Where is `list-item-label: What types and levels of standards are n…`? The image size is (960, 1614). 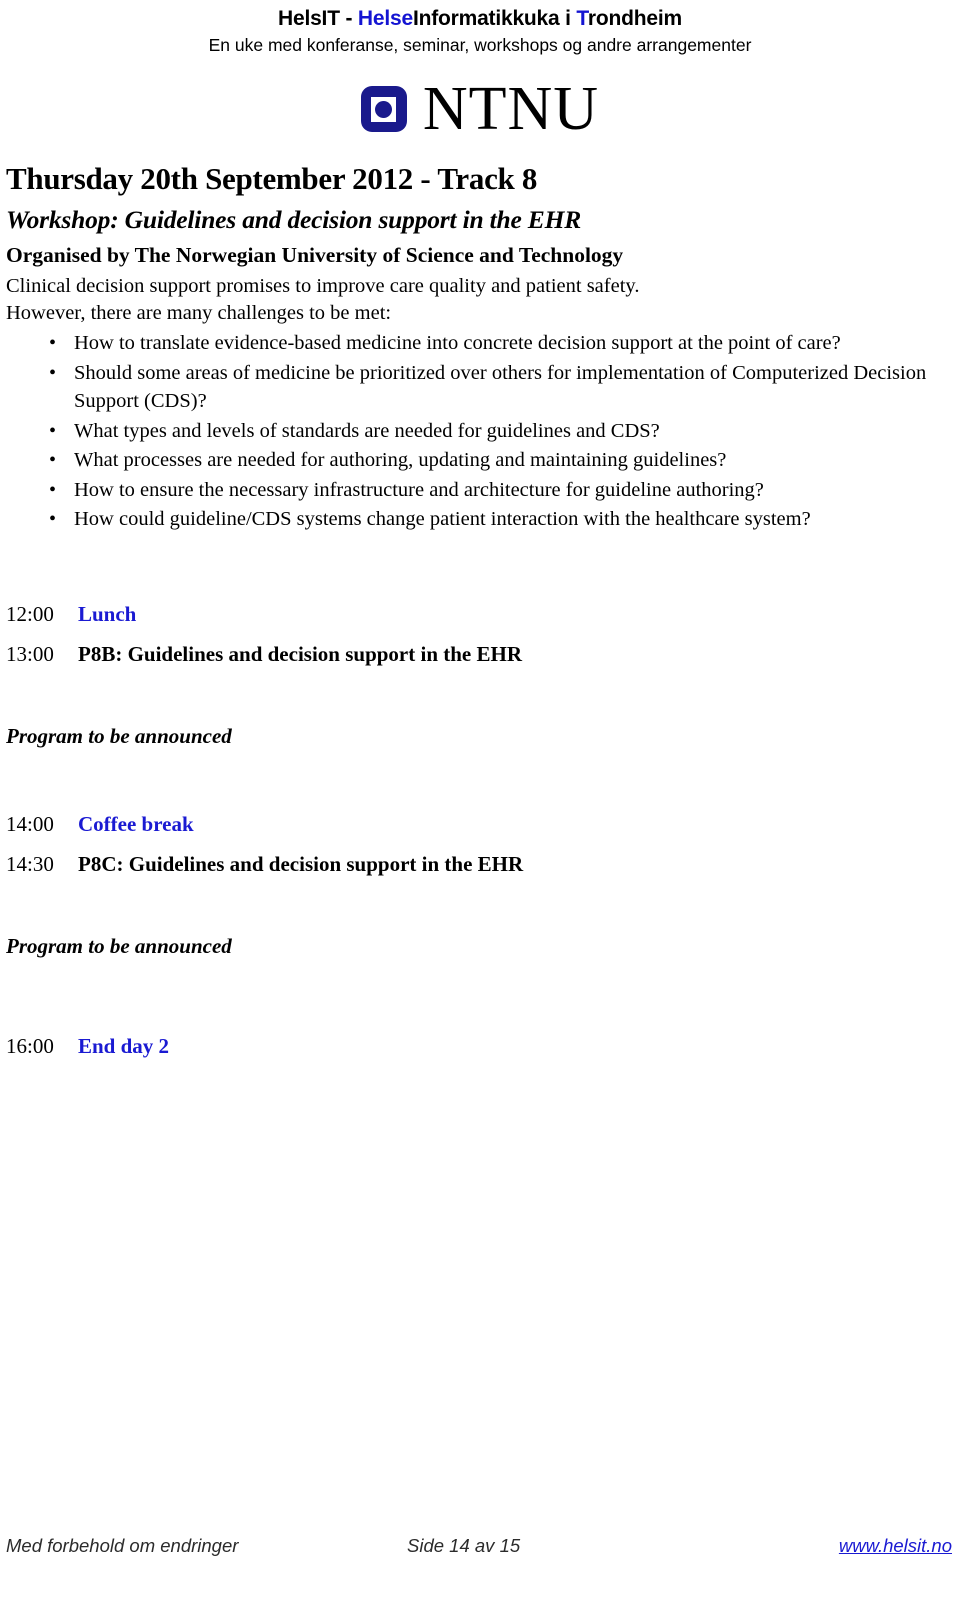
list-item-label: What types and levels of standards are n… is located at coordinates (367, 430).